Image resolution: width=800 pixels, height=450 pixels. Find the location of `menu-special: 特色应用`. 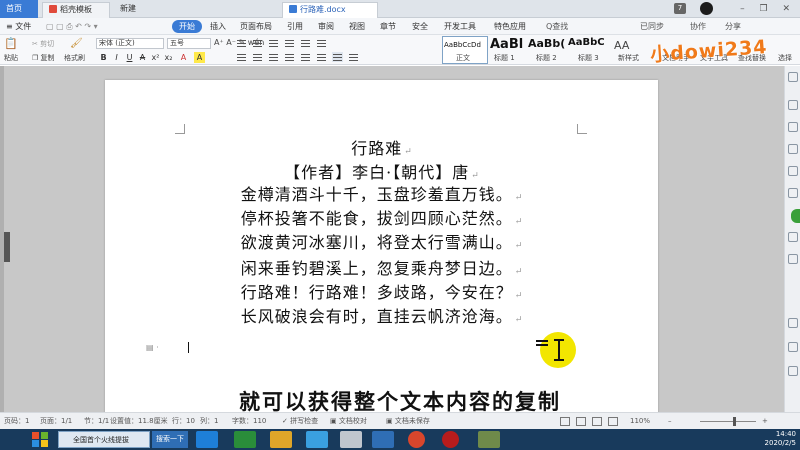

menu-special: 特色应用 is located at coordinates (510, 26).